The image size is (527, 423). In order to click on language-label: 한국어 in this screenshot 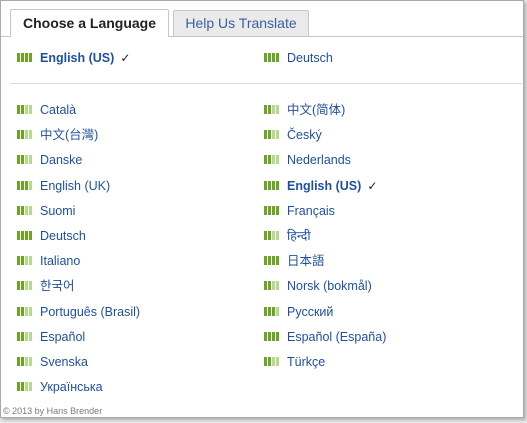, I will do `click(57, 286)`.